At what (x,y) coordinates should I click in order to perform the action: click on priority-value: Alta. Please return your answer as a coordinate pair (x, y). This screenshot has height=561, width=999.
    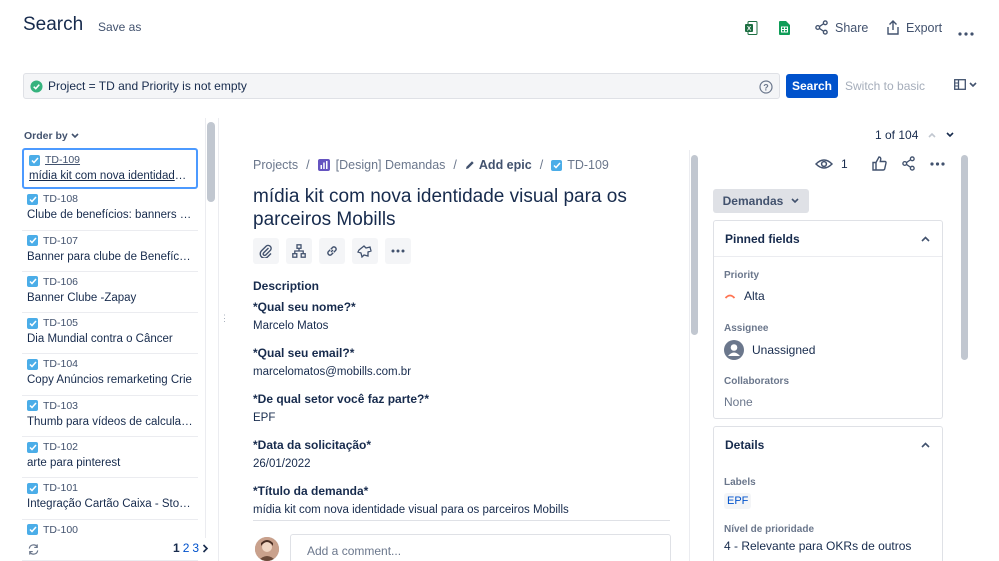
    Looking at the image, I should click on (828, 296).